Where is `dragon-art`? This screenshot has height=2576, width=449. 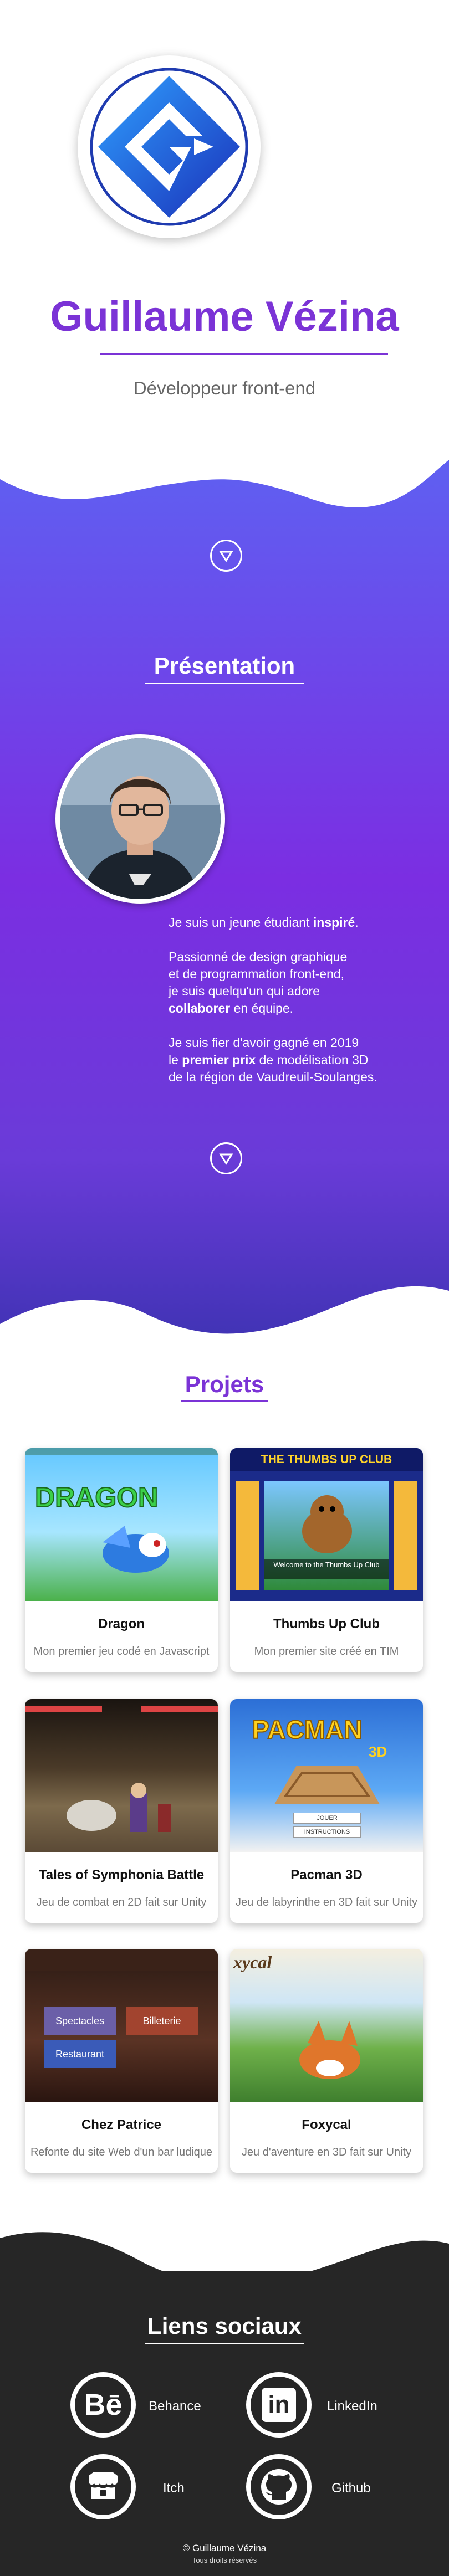
dragon-art is located at coordinates (136, 1549).